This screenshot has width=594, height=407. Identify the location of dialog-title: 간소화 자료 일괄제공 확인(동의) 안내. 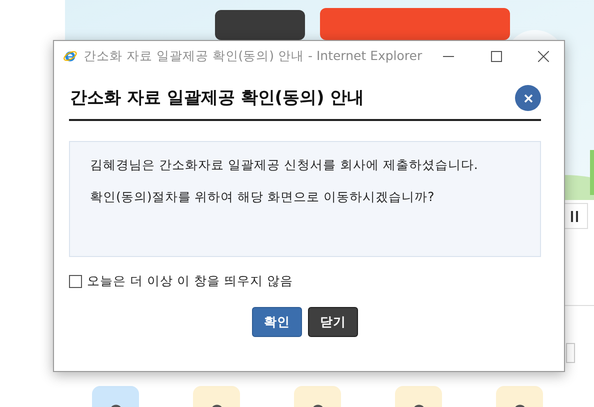
(217, 98).